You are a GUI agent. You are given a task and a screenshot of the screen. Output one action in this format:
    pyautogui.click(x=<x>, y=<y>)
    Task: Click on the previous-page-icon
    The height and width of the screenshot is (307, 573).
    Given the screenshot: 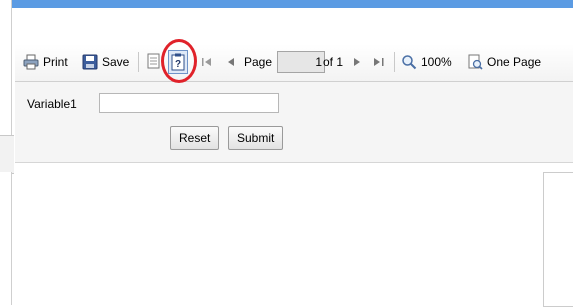 What is the action you would take?
    pyautogui.click(x=231, y=62)
    